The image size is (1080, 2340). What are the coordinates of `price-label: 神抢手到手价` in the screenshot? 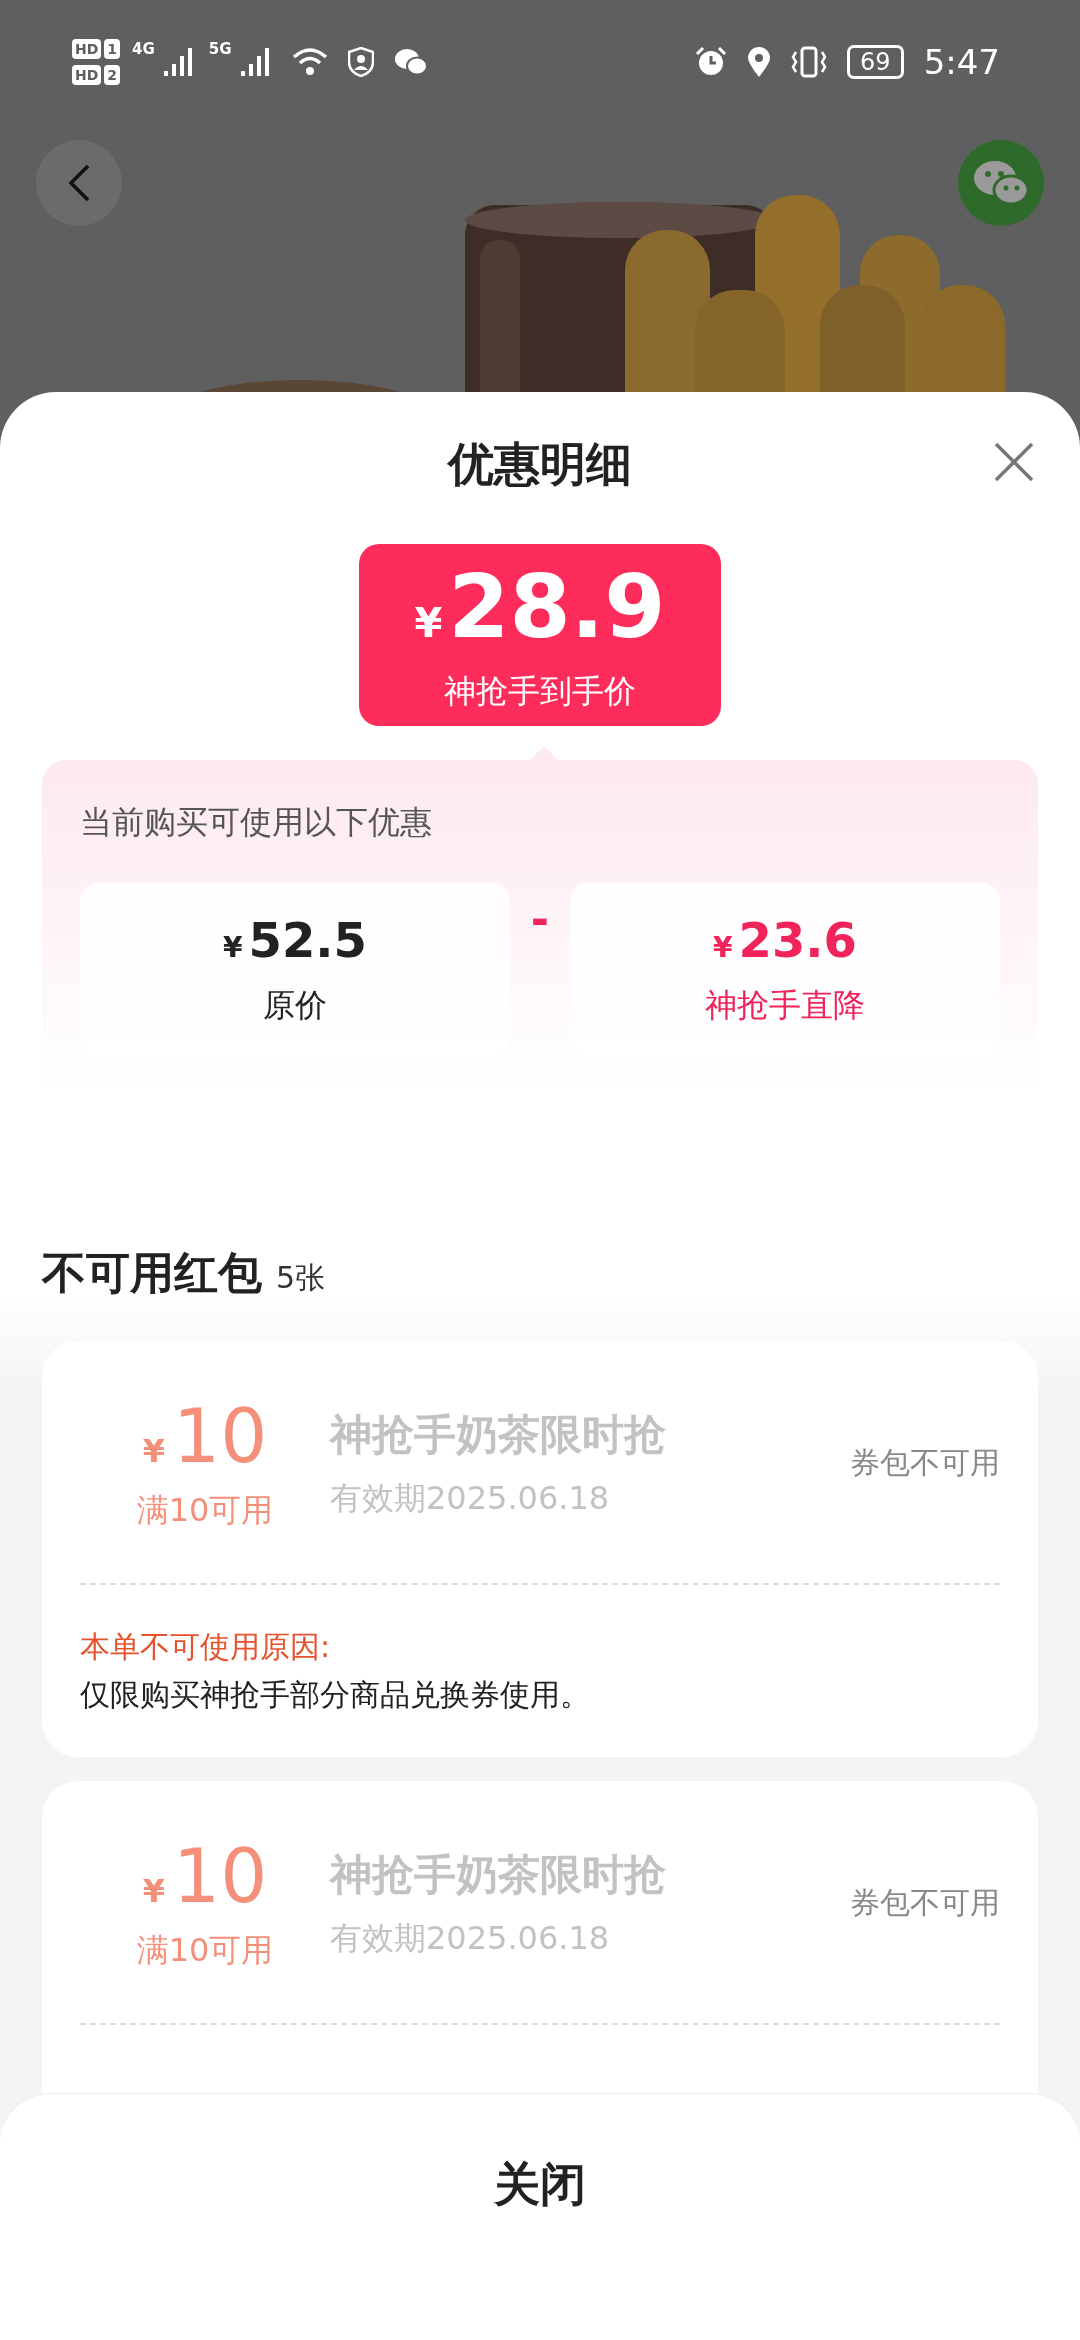 It's located at (540, 691).